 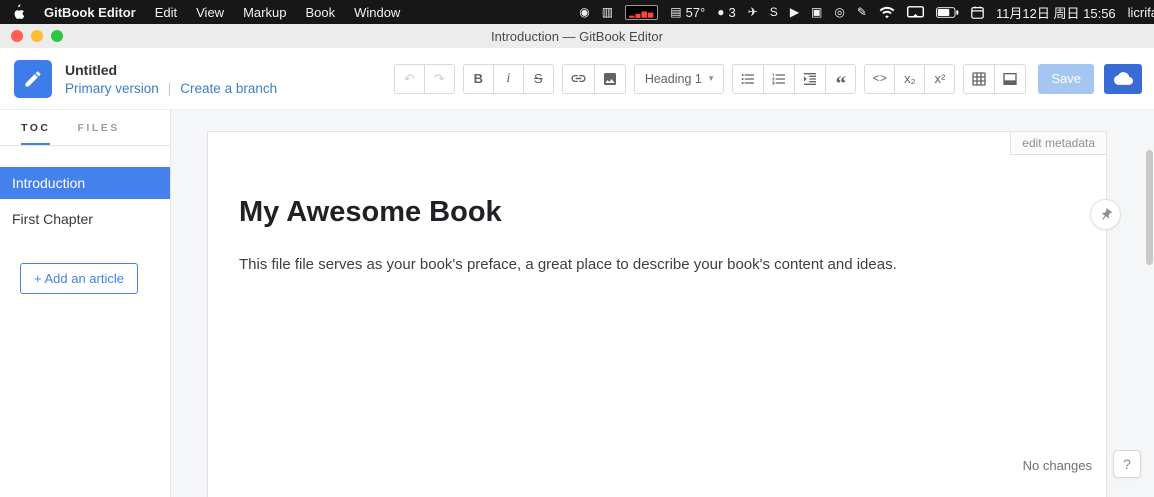 What do you see at coordinates (711, 78) in the screenshot?
I see `chevron-down-icon: ▾` at bounding box center [711, 78].